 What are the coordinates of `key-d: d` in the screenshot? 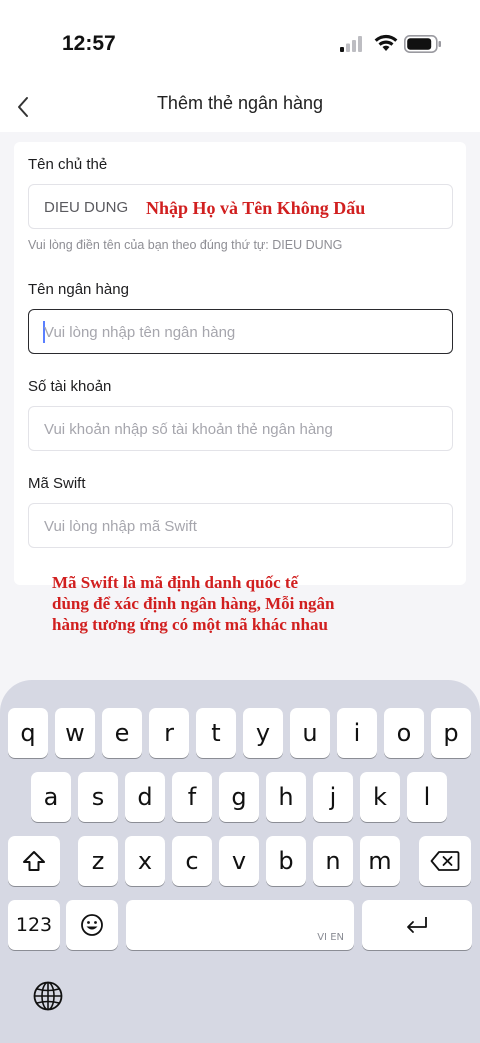 It's located at (145, 797).